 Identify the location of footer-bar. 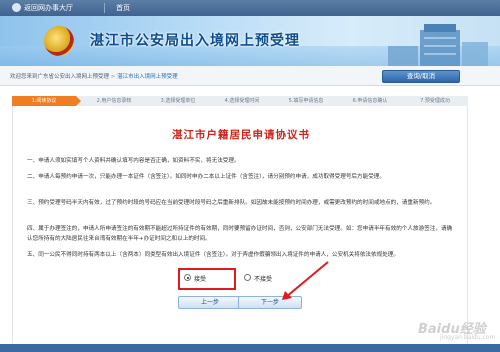
(250, 348).